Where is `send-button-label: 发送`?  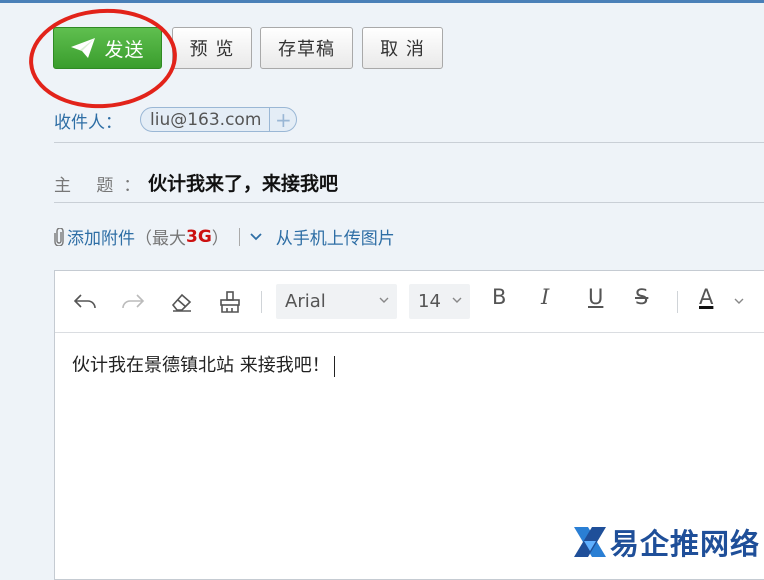 send-button-label: 发送 is located at coordinates (124, 49).